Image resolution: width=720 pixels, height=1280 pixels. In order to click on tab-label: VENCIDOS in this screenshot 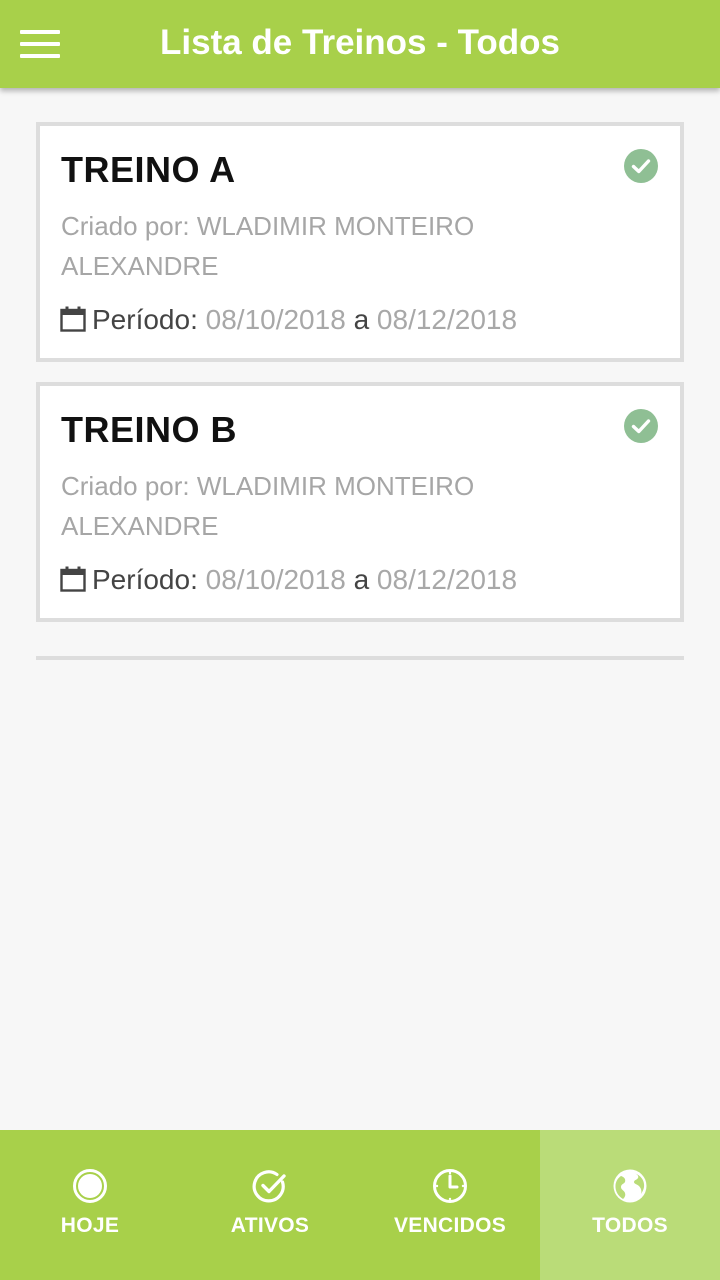, I will do `click(450, 1225)`.